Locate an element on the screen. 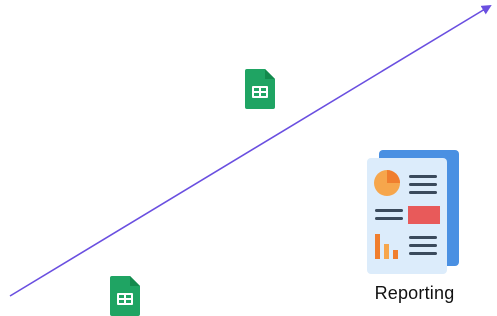  reporting-label: Reporting is located at coordinates (414, 293).